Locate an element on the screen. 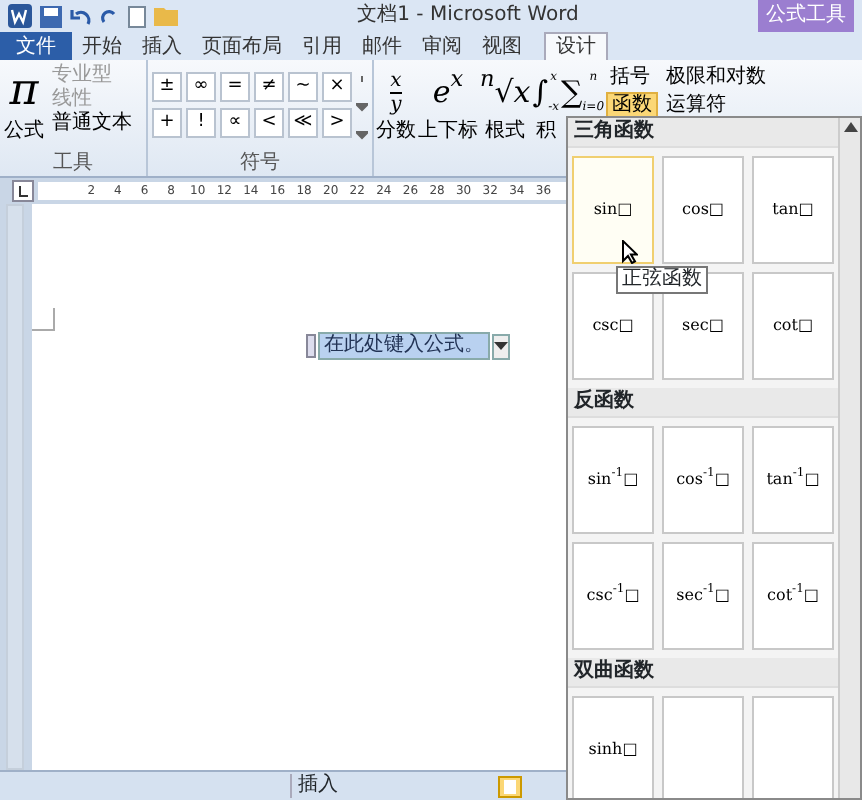 The height and width of the screenshot is (800, 862). section-header: 反函数 is located at coordinates (703, 403).